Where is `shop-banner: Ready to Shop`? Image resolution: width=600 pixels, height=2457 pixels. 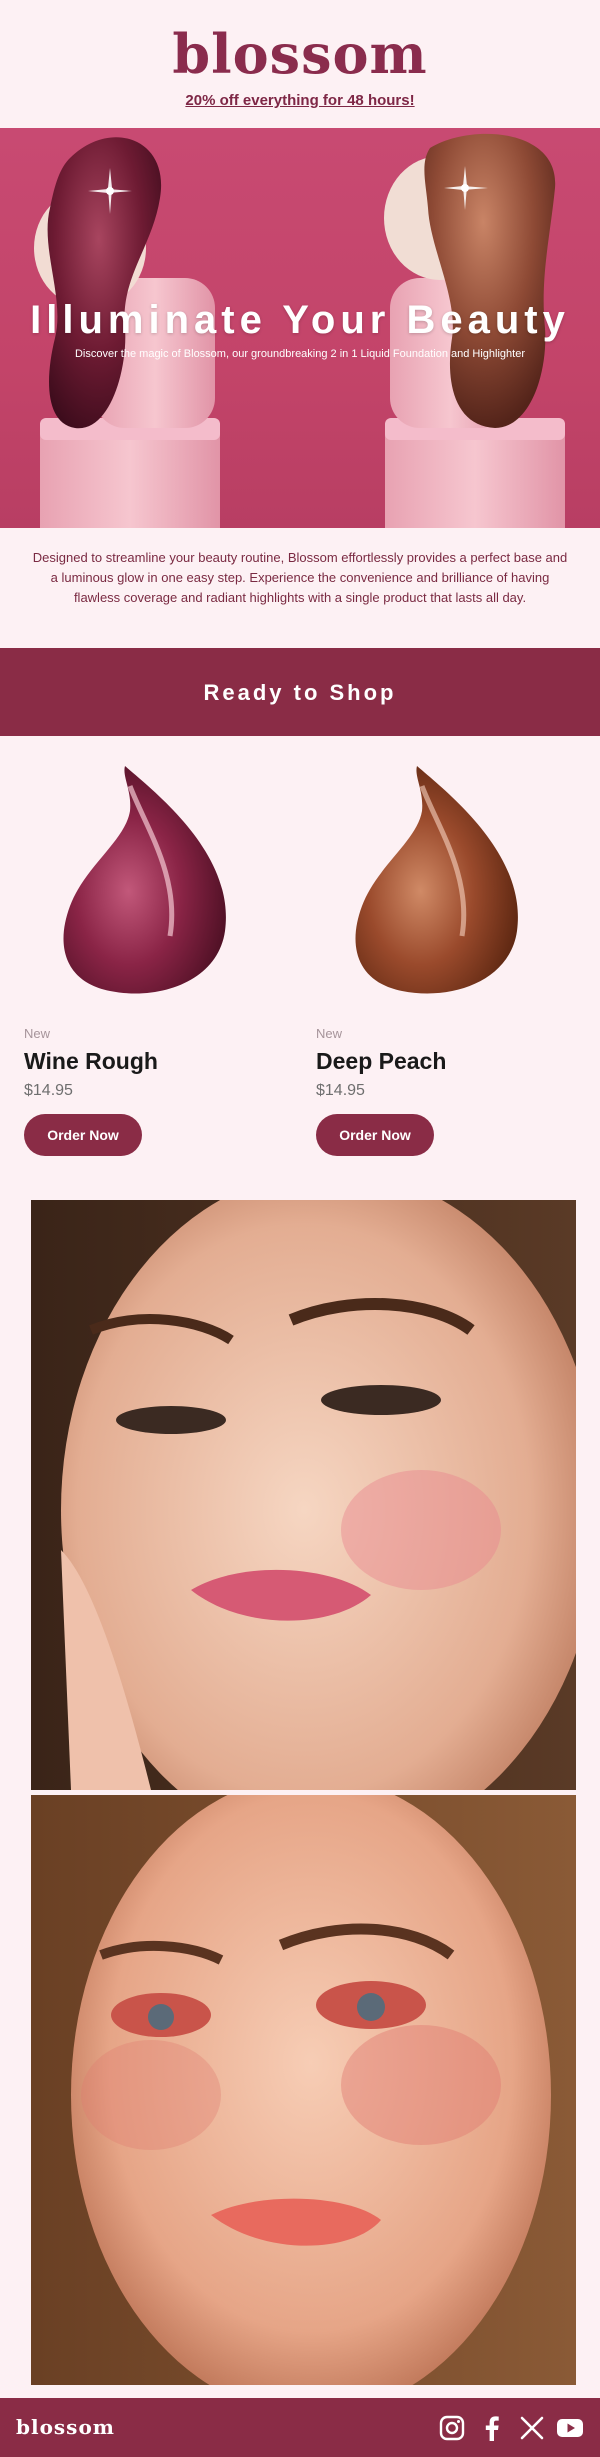
shop-banner: Ready to Shop is located at coordinates (300, 692).